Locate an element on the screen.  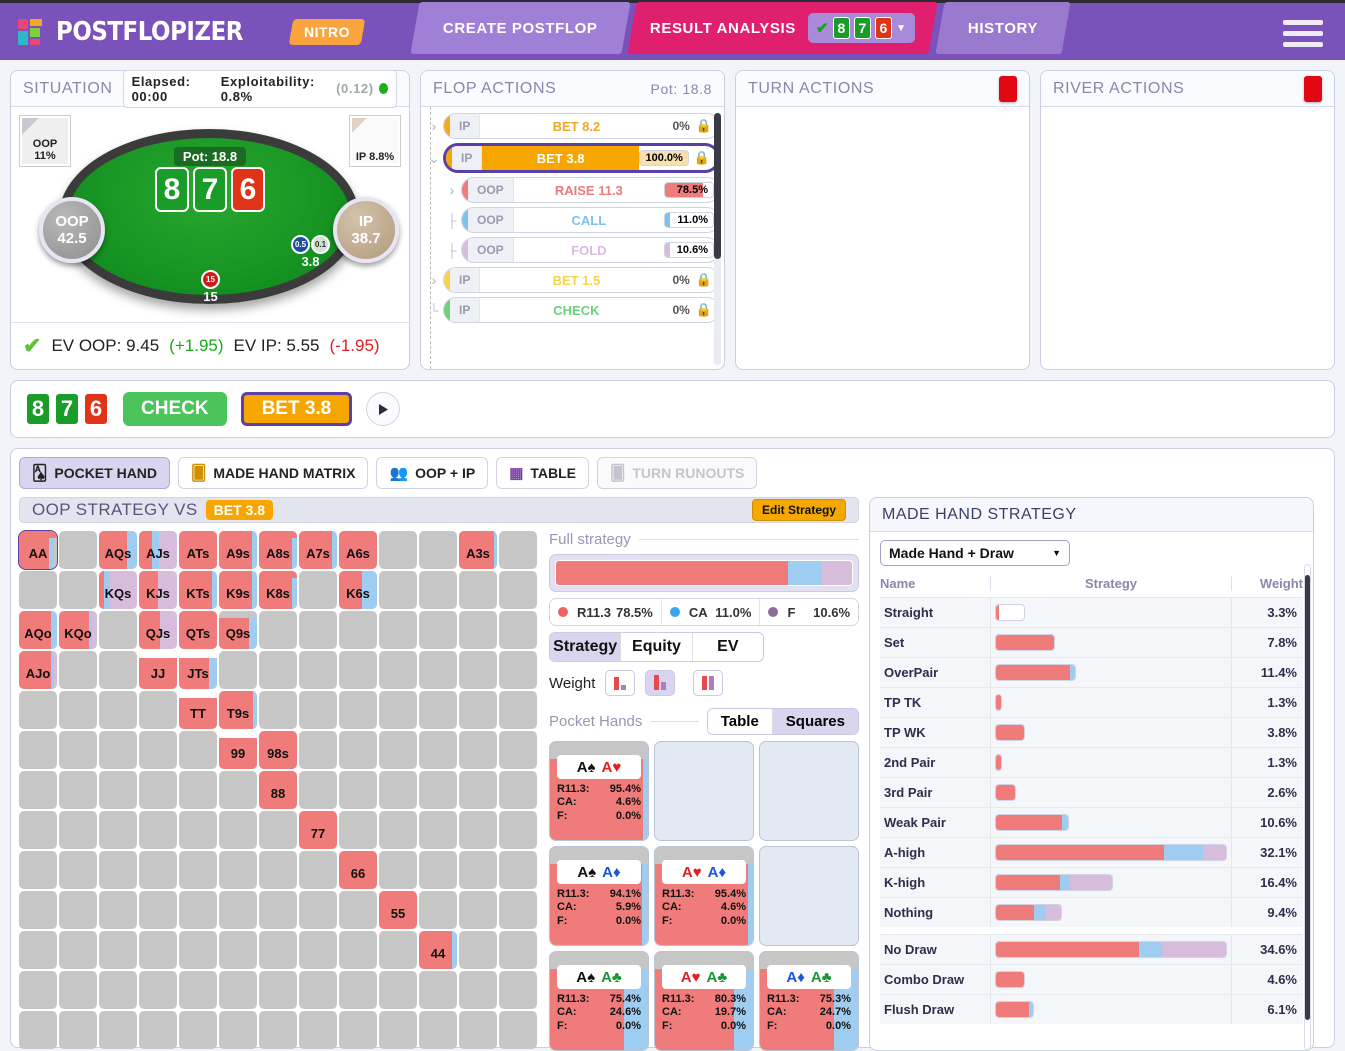
weight-mode-3-button is located at coordinates (708, 683).